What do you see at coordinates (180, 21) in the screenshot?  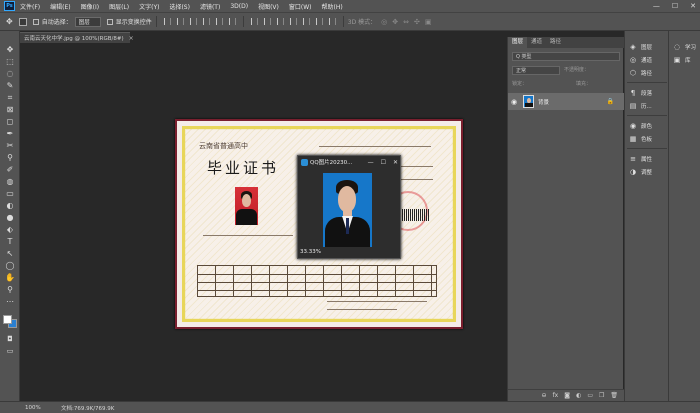 I see `align-center-icon` at bounding box center [180, 21].